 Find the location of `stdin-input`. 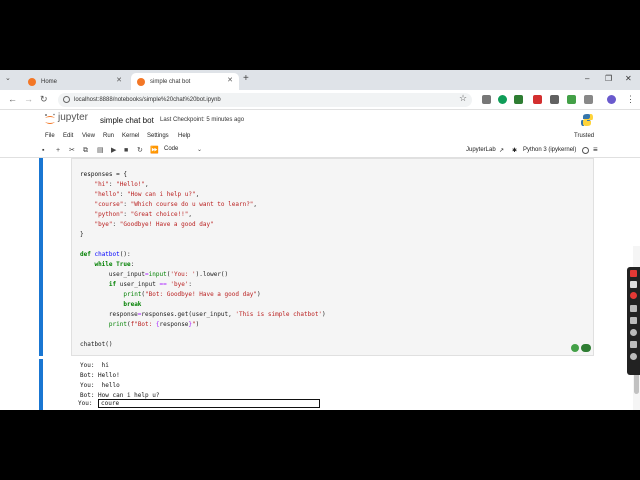

stdin-input is located at coordinates (209, 403).